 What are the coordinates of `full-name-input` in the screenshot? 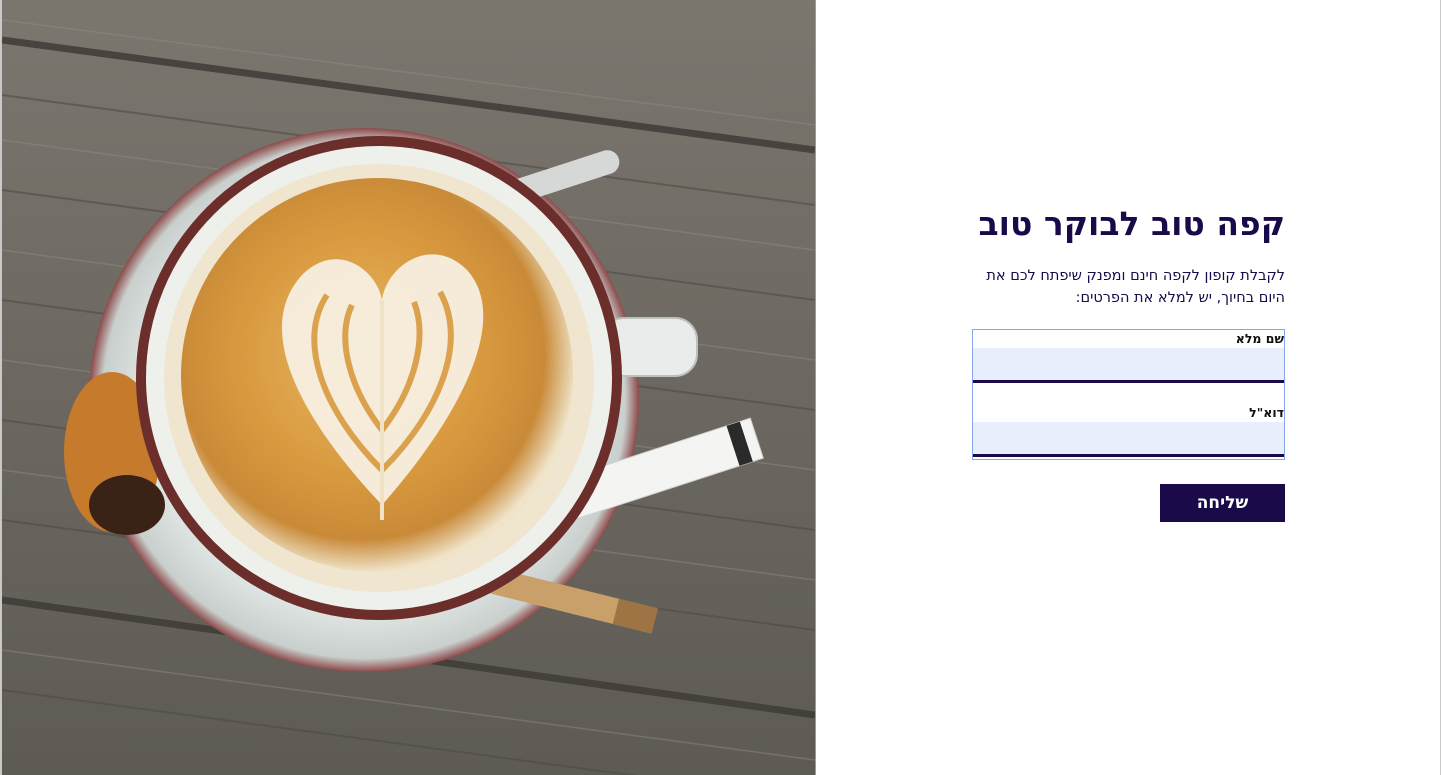 It's located at (1128, 365).